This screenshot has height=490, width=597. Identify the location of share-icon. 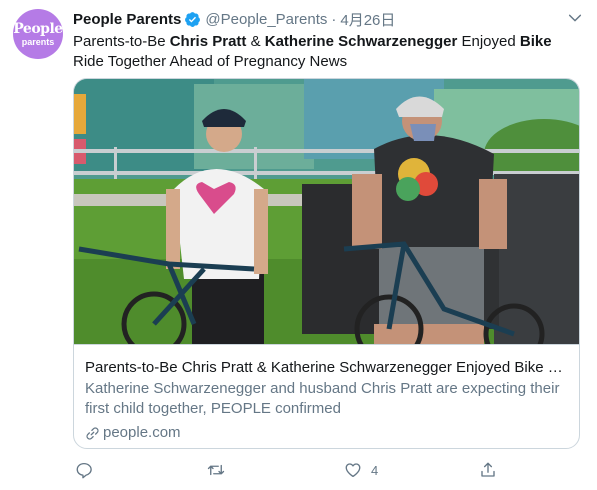
(488, 469).